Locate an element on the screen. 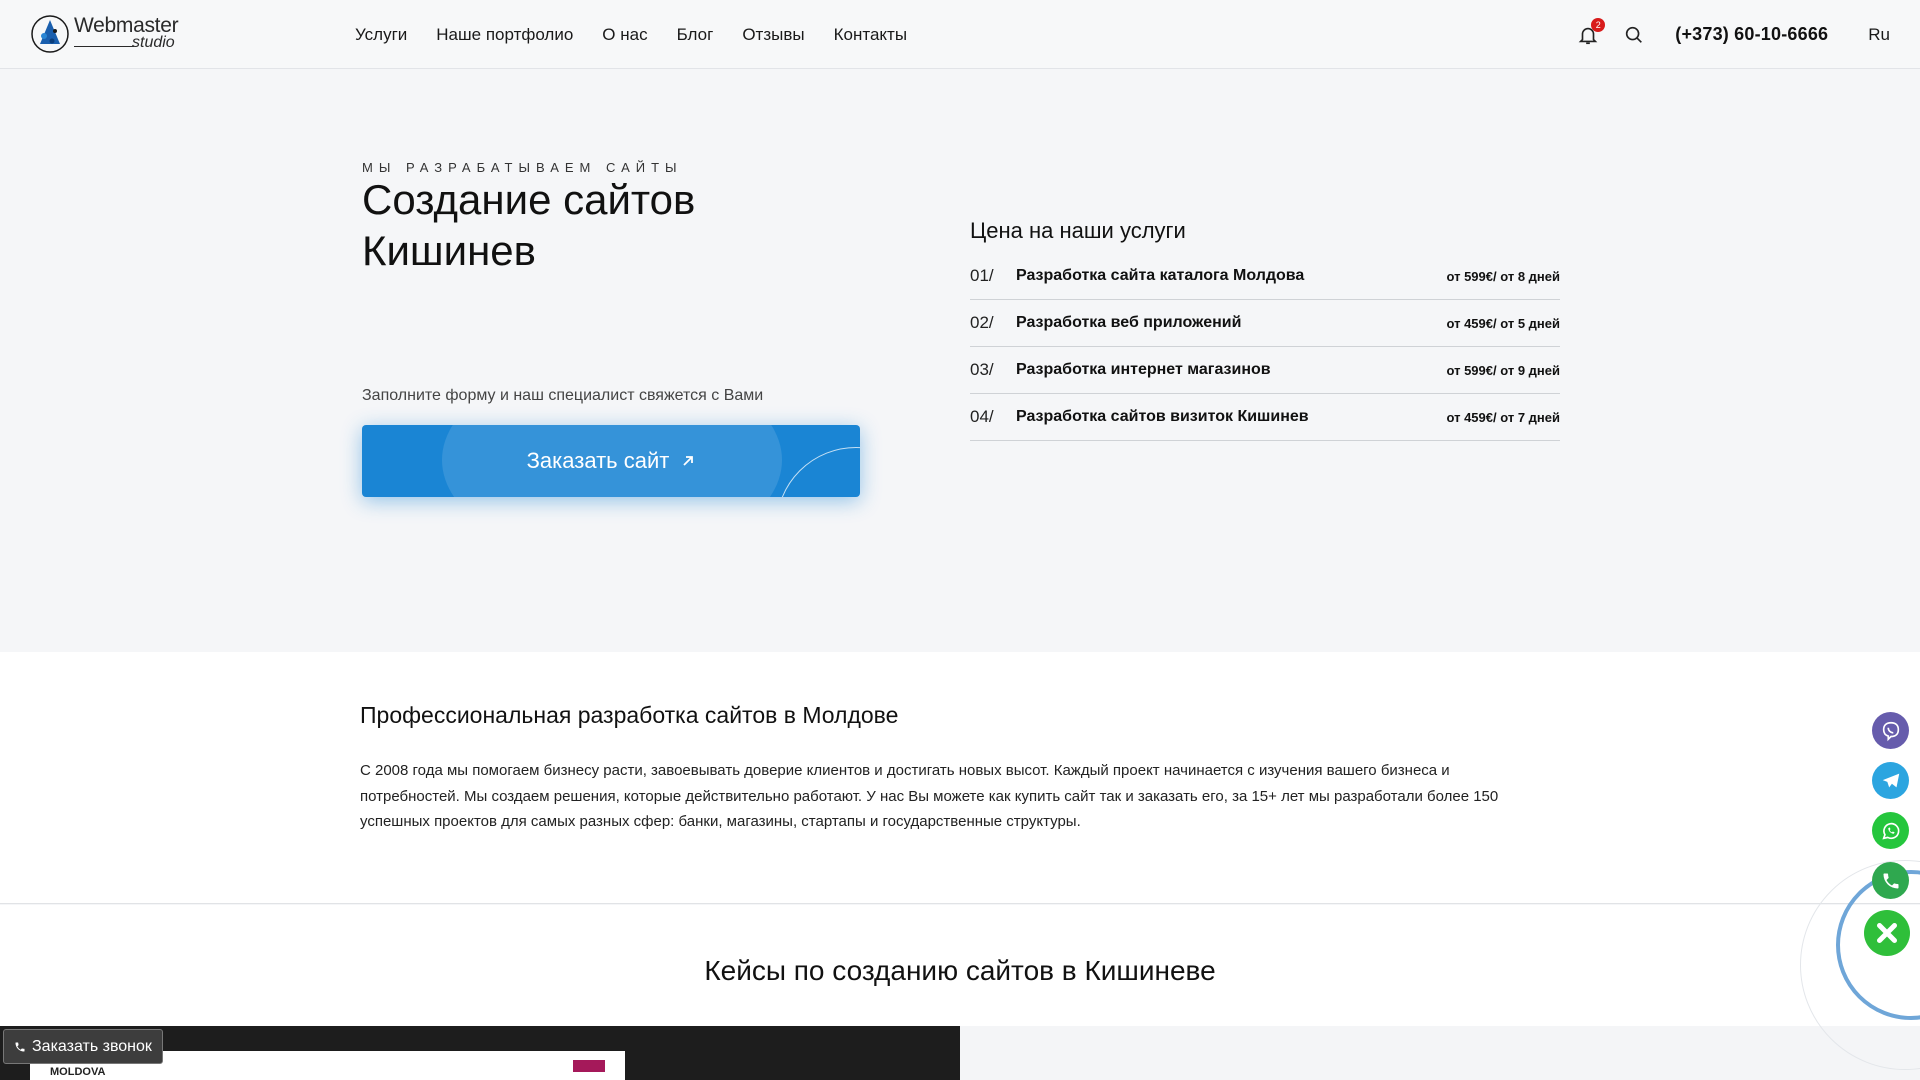 This screenshot has height=1080, width=1920. whatsapp-button is located at coordinates (1890, 830).